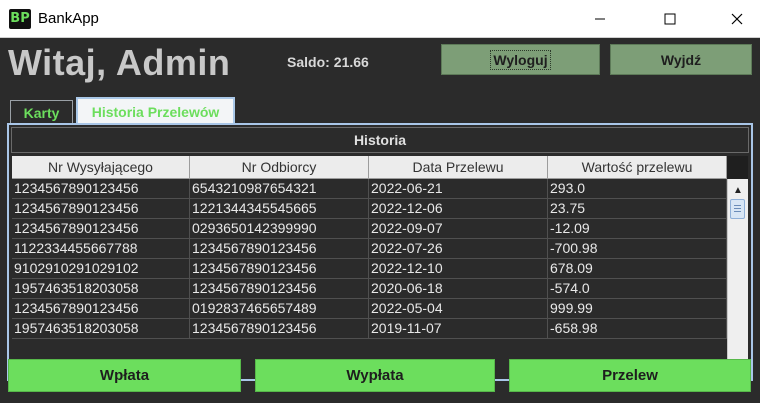  I want to click on date-cell: 2019-11-07, so click(458, 328).